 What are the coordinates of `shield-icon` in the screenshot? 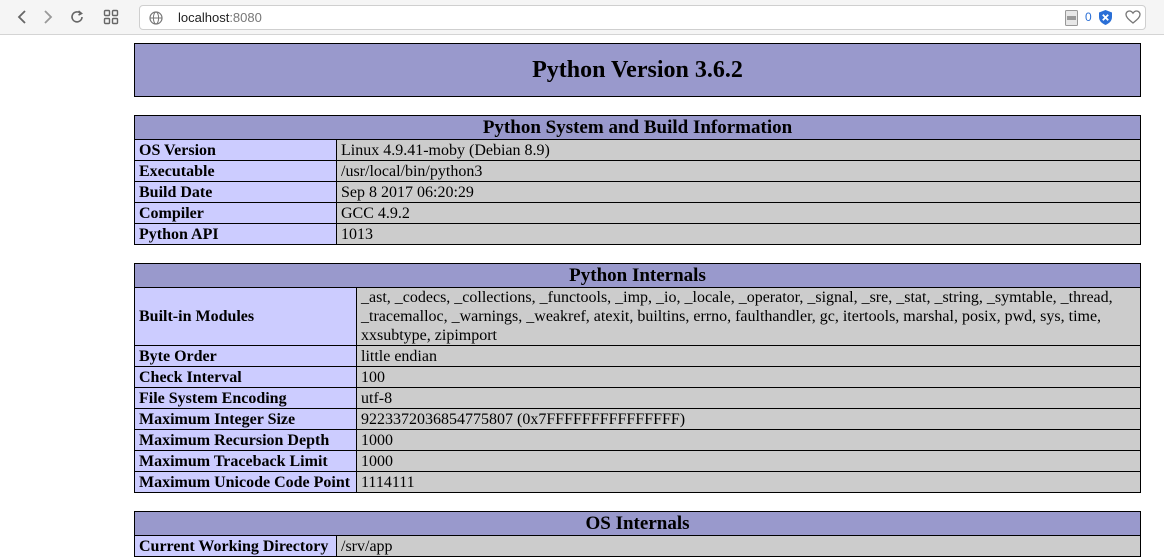 It's located at (1105, 17).